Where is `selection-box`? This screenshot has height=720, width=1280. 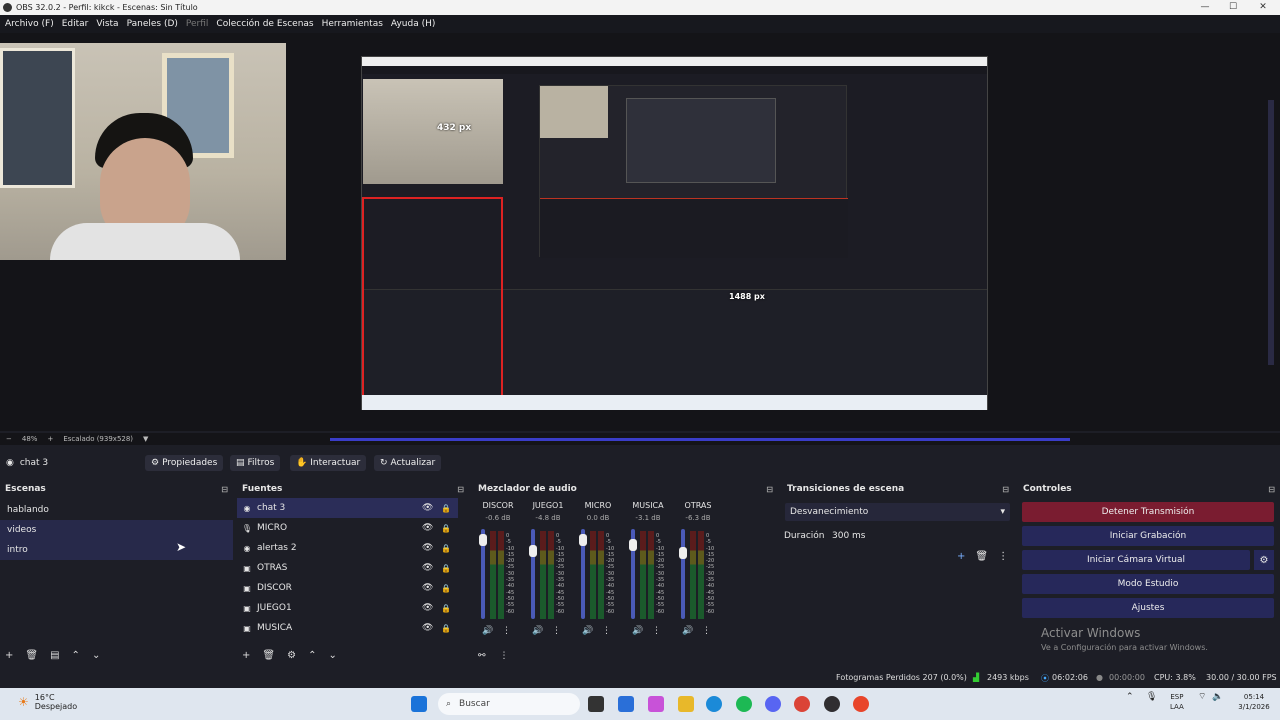 selection-box is located at coordinates (432, 303).